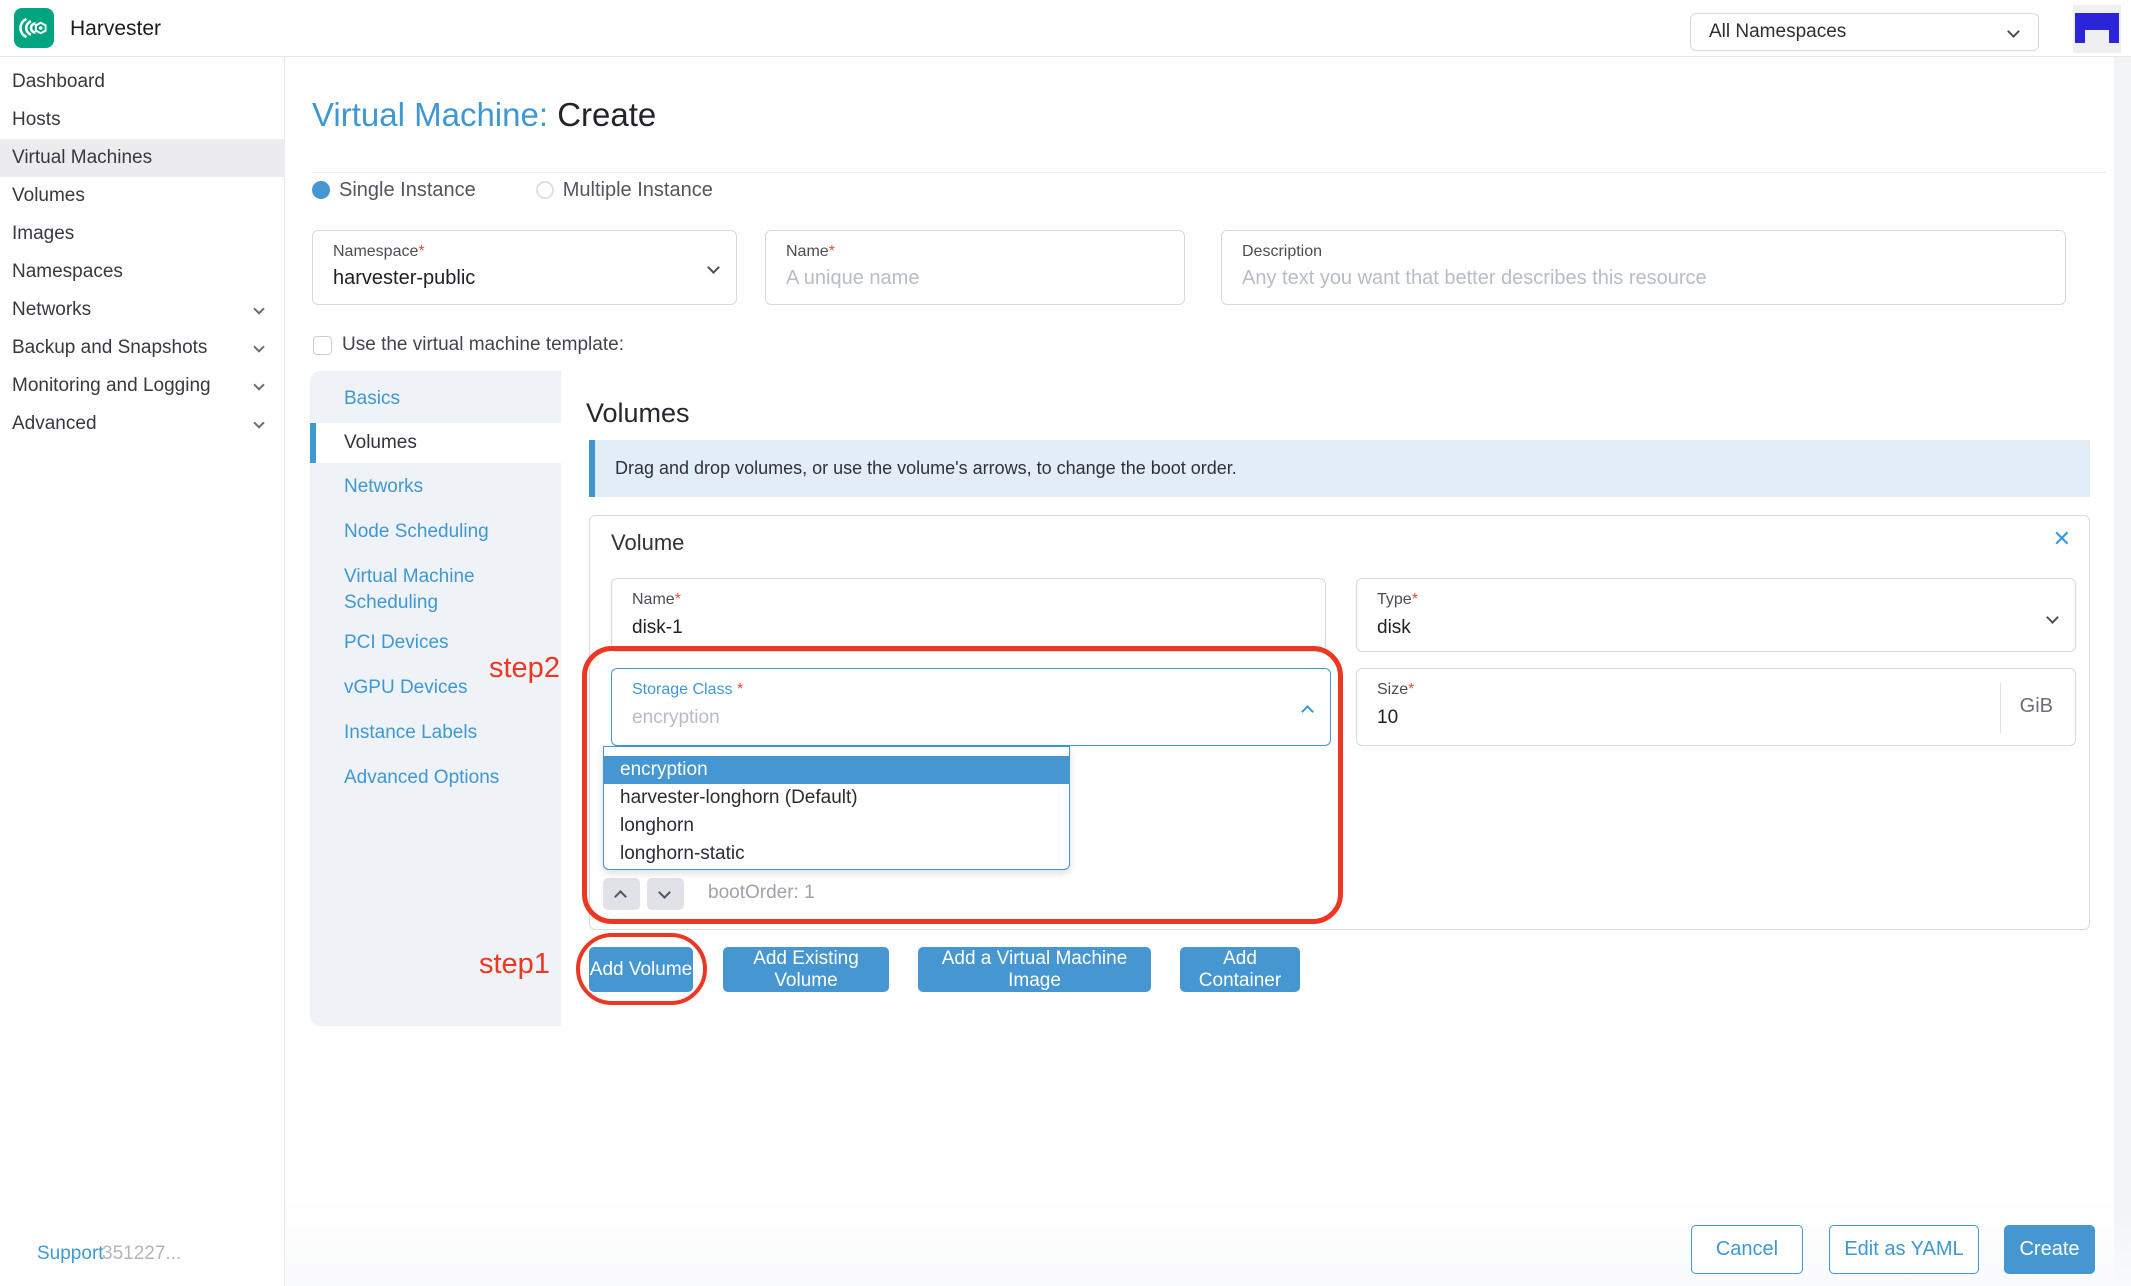  What do you see at coordinates (142, 196) in the screenshot?
I see `sidebar-item-volumes: Volumes` at bounding box center [142, 196].